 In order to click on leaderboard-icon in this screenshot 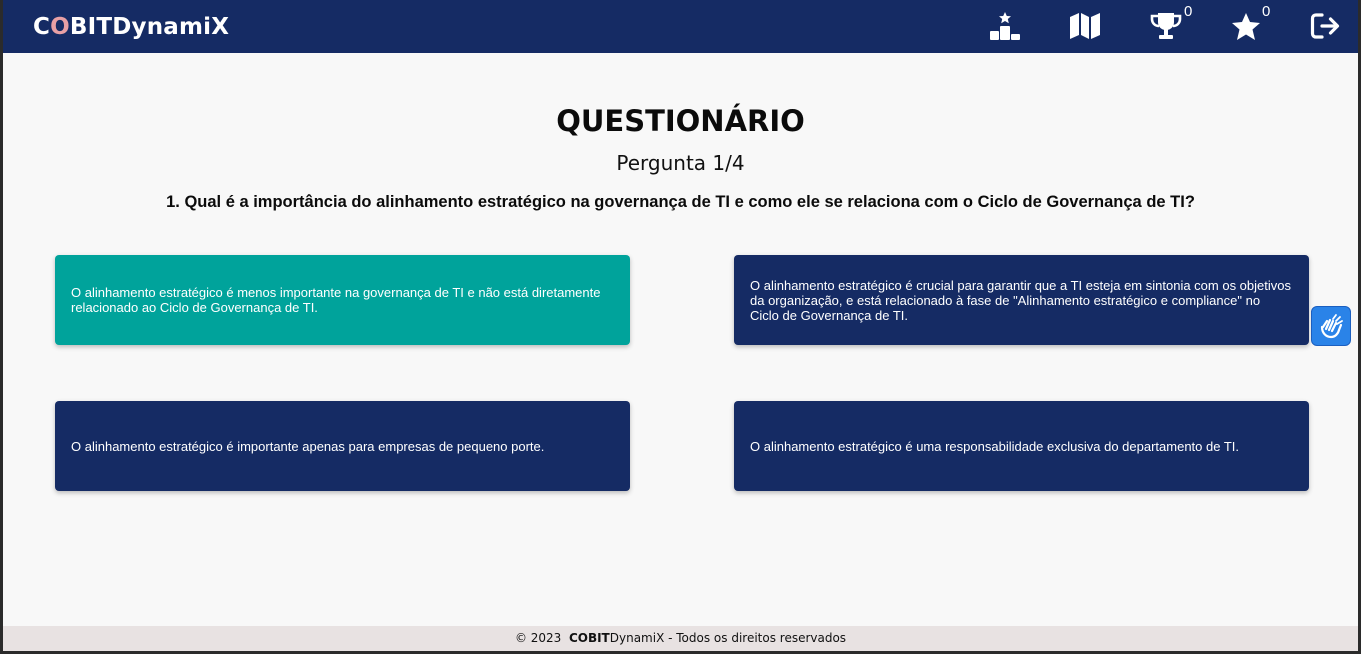, I will do `click(1005, 26)`.